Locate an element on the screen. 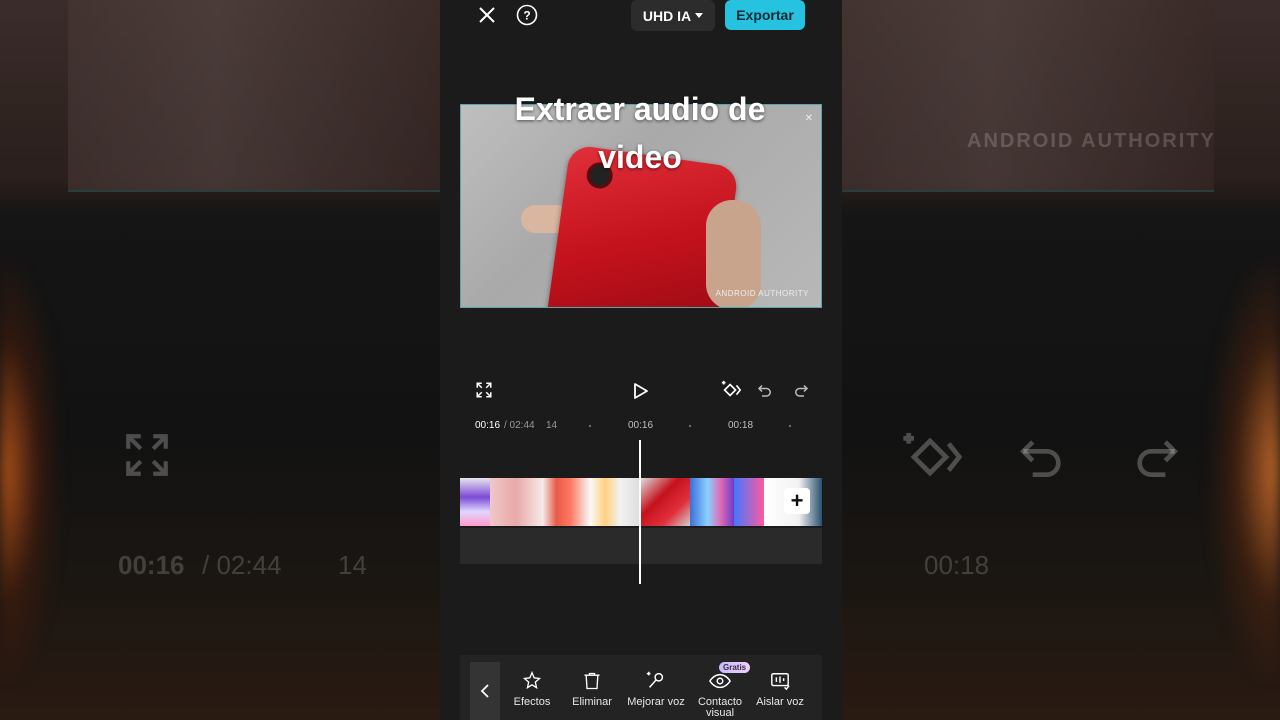 This screenshot has width=1280, height=720. keyframe-button is located at coordinates (731, 390).